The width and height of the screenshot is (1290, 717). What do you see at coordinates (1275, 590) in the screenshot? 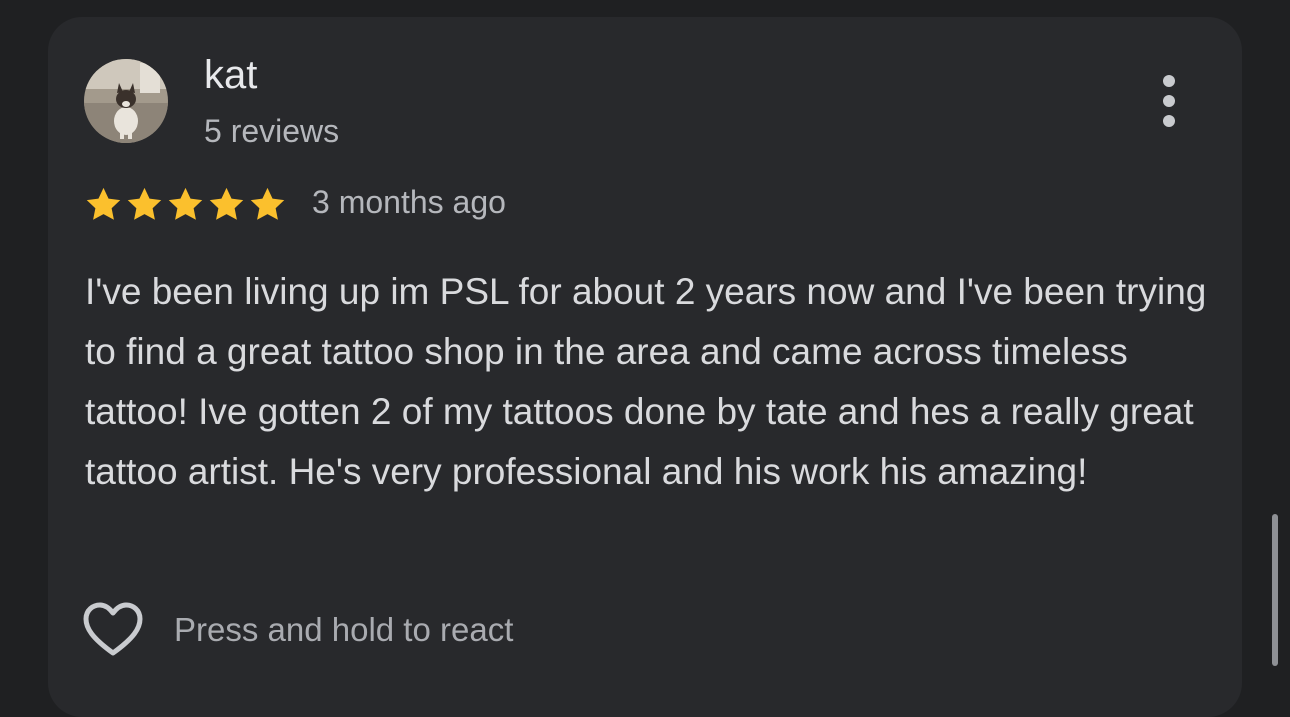
I see `scrollbar` at bounding box center [1275, 590].